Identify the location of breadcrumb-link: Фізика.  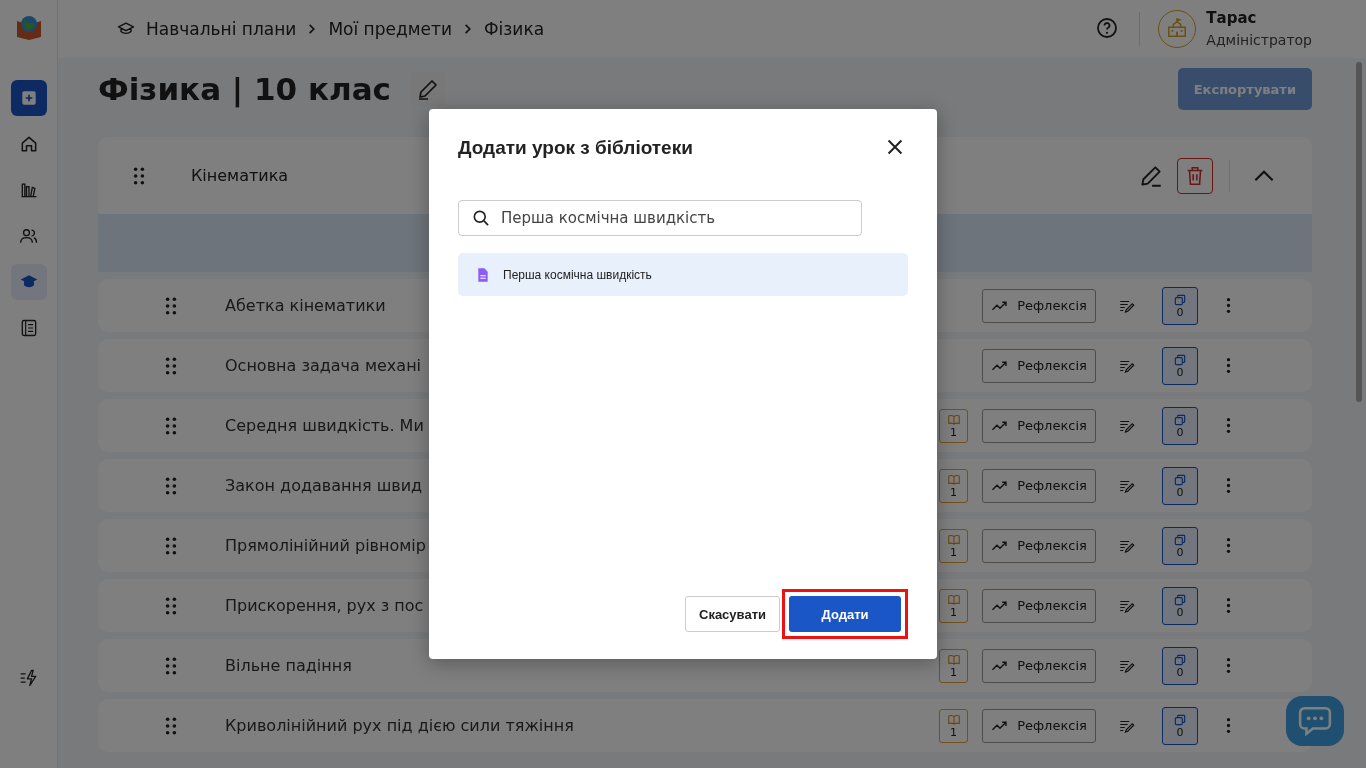
(514, 29).